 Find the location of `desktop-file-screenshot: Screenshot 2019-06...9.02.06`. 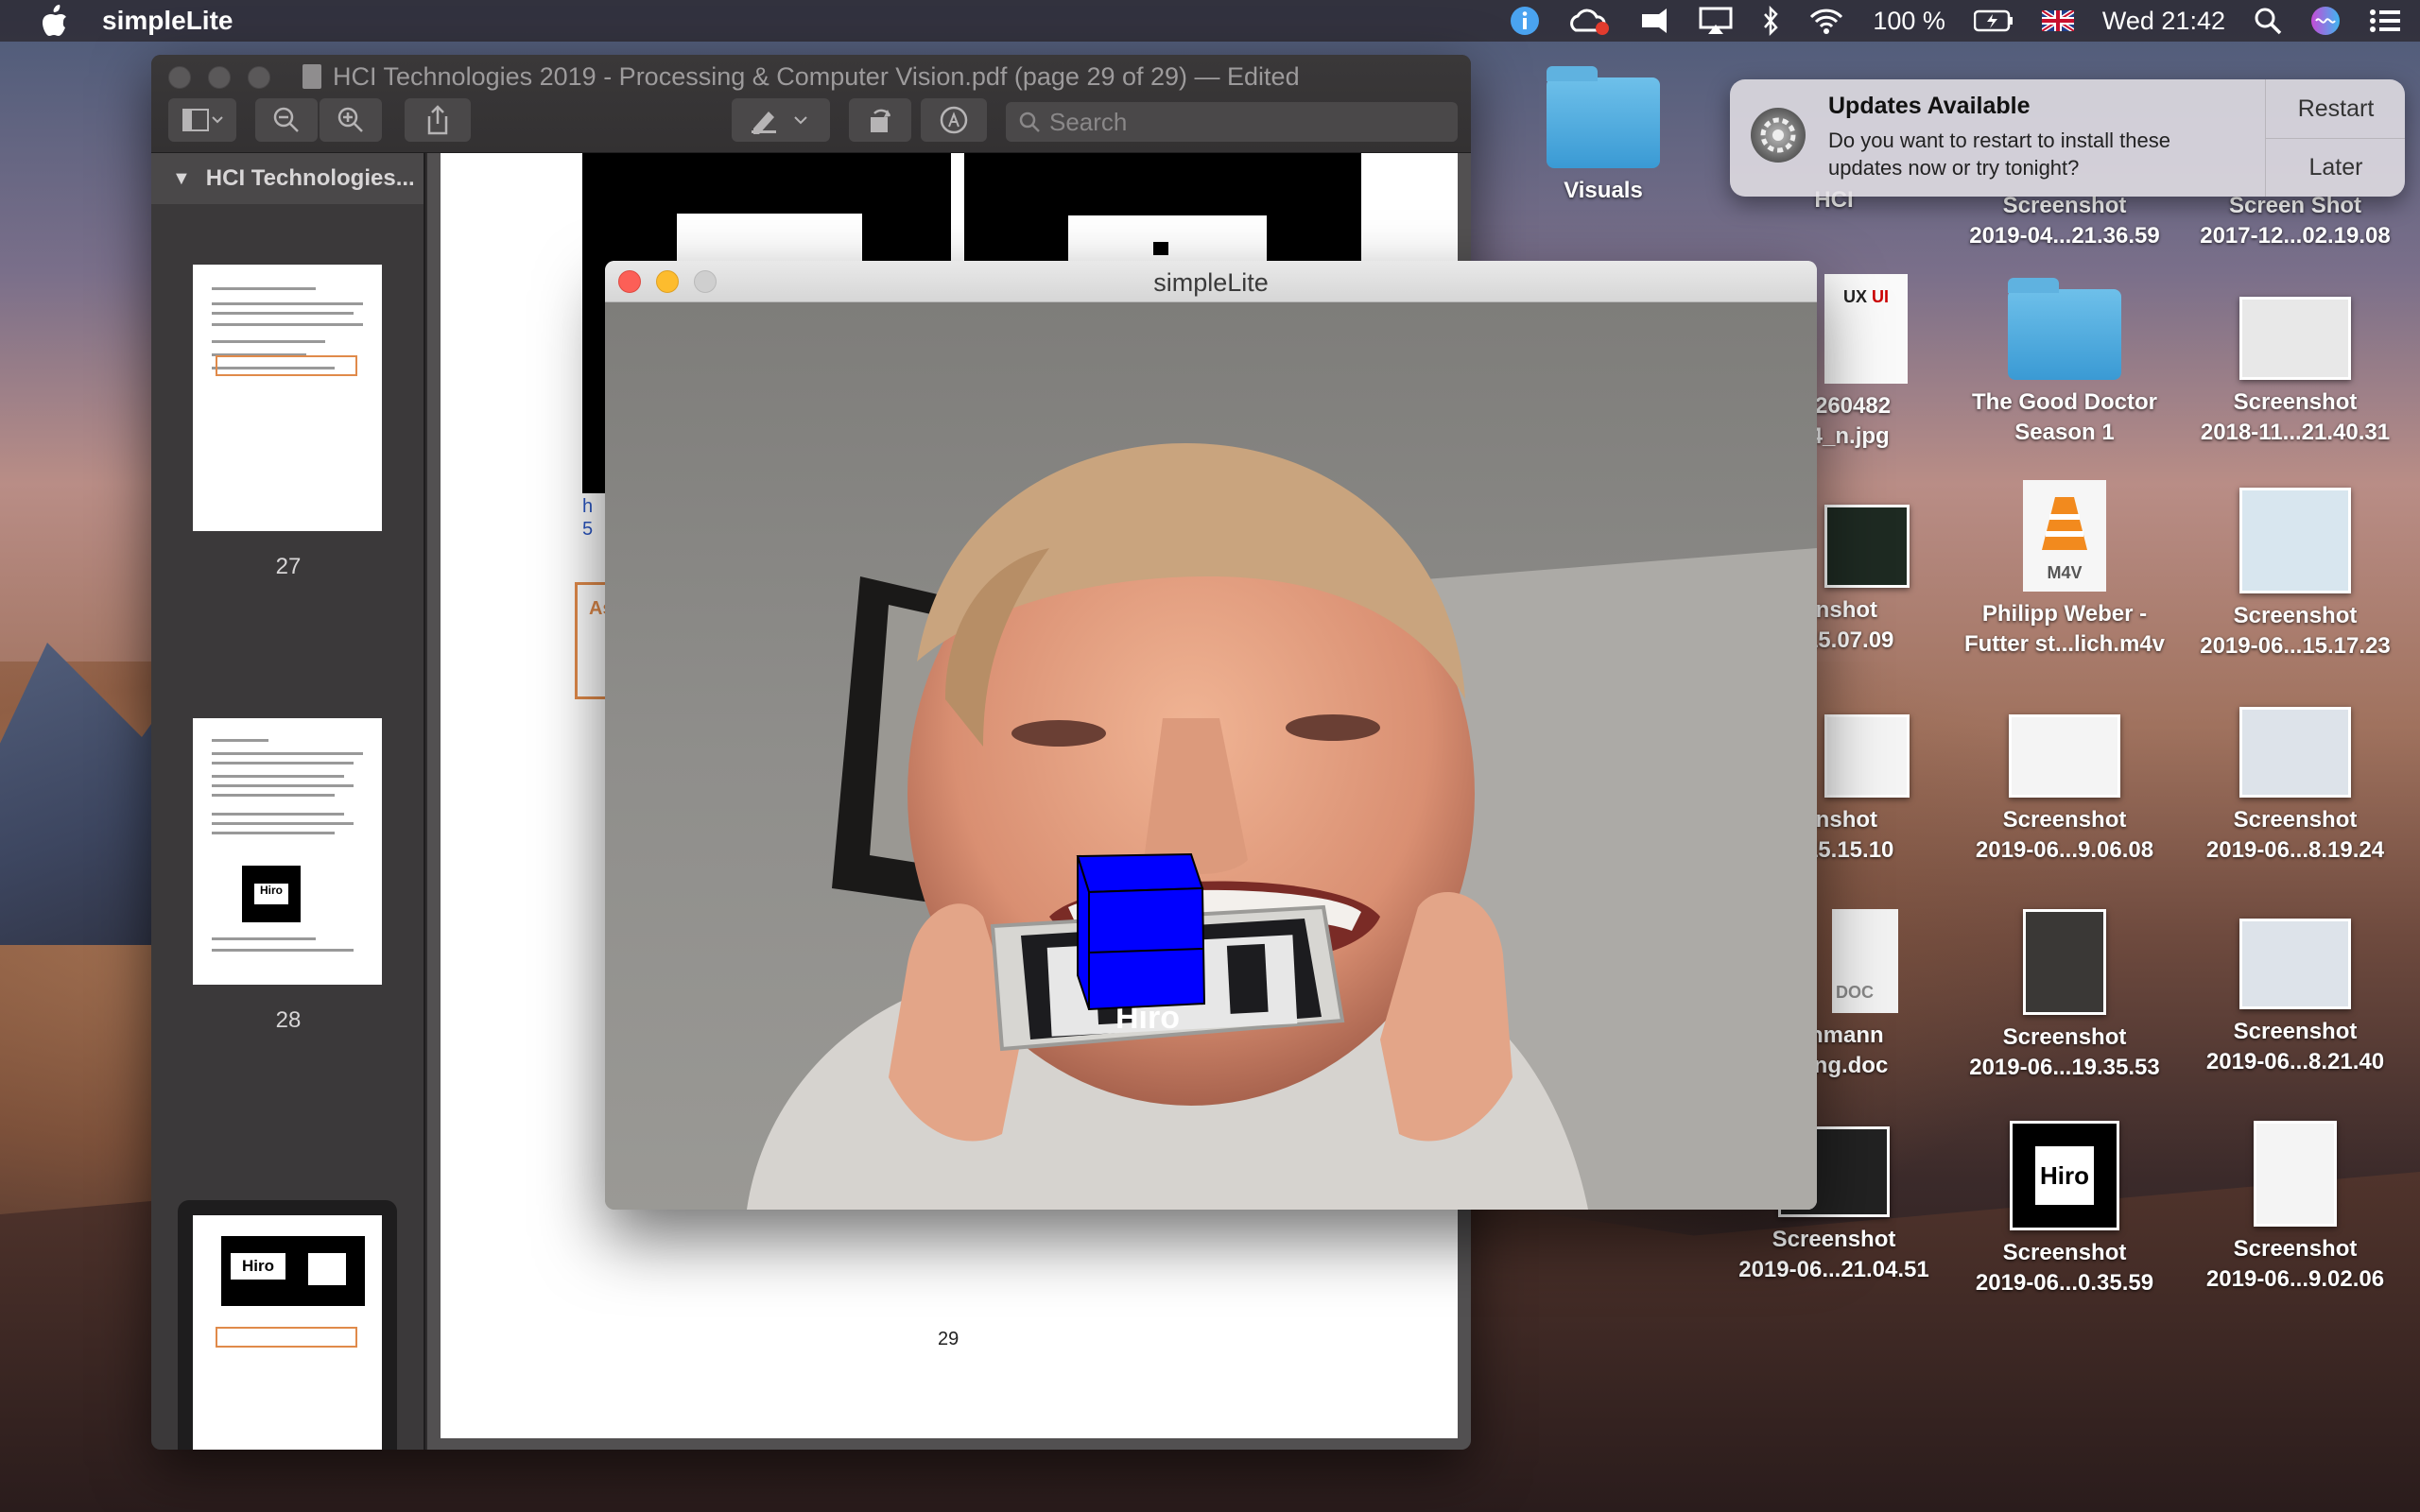

desktop-file-screenshot: Screenshot 2019-06...9.02.06 is located at coordinates (2295, 1208).